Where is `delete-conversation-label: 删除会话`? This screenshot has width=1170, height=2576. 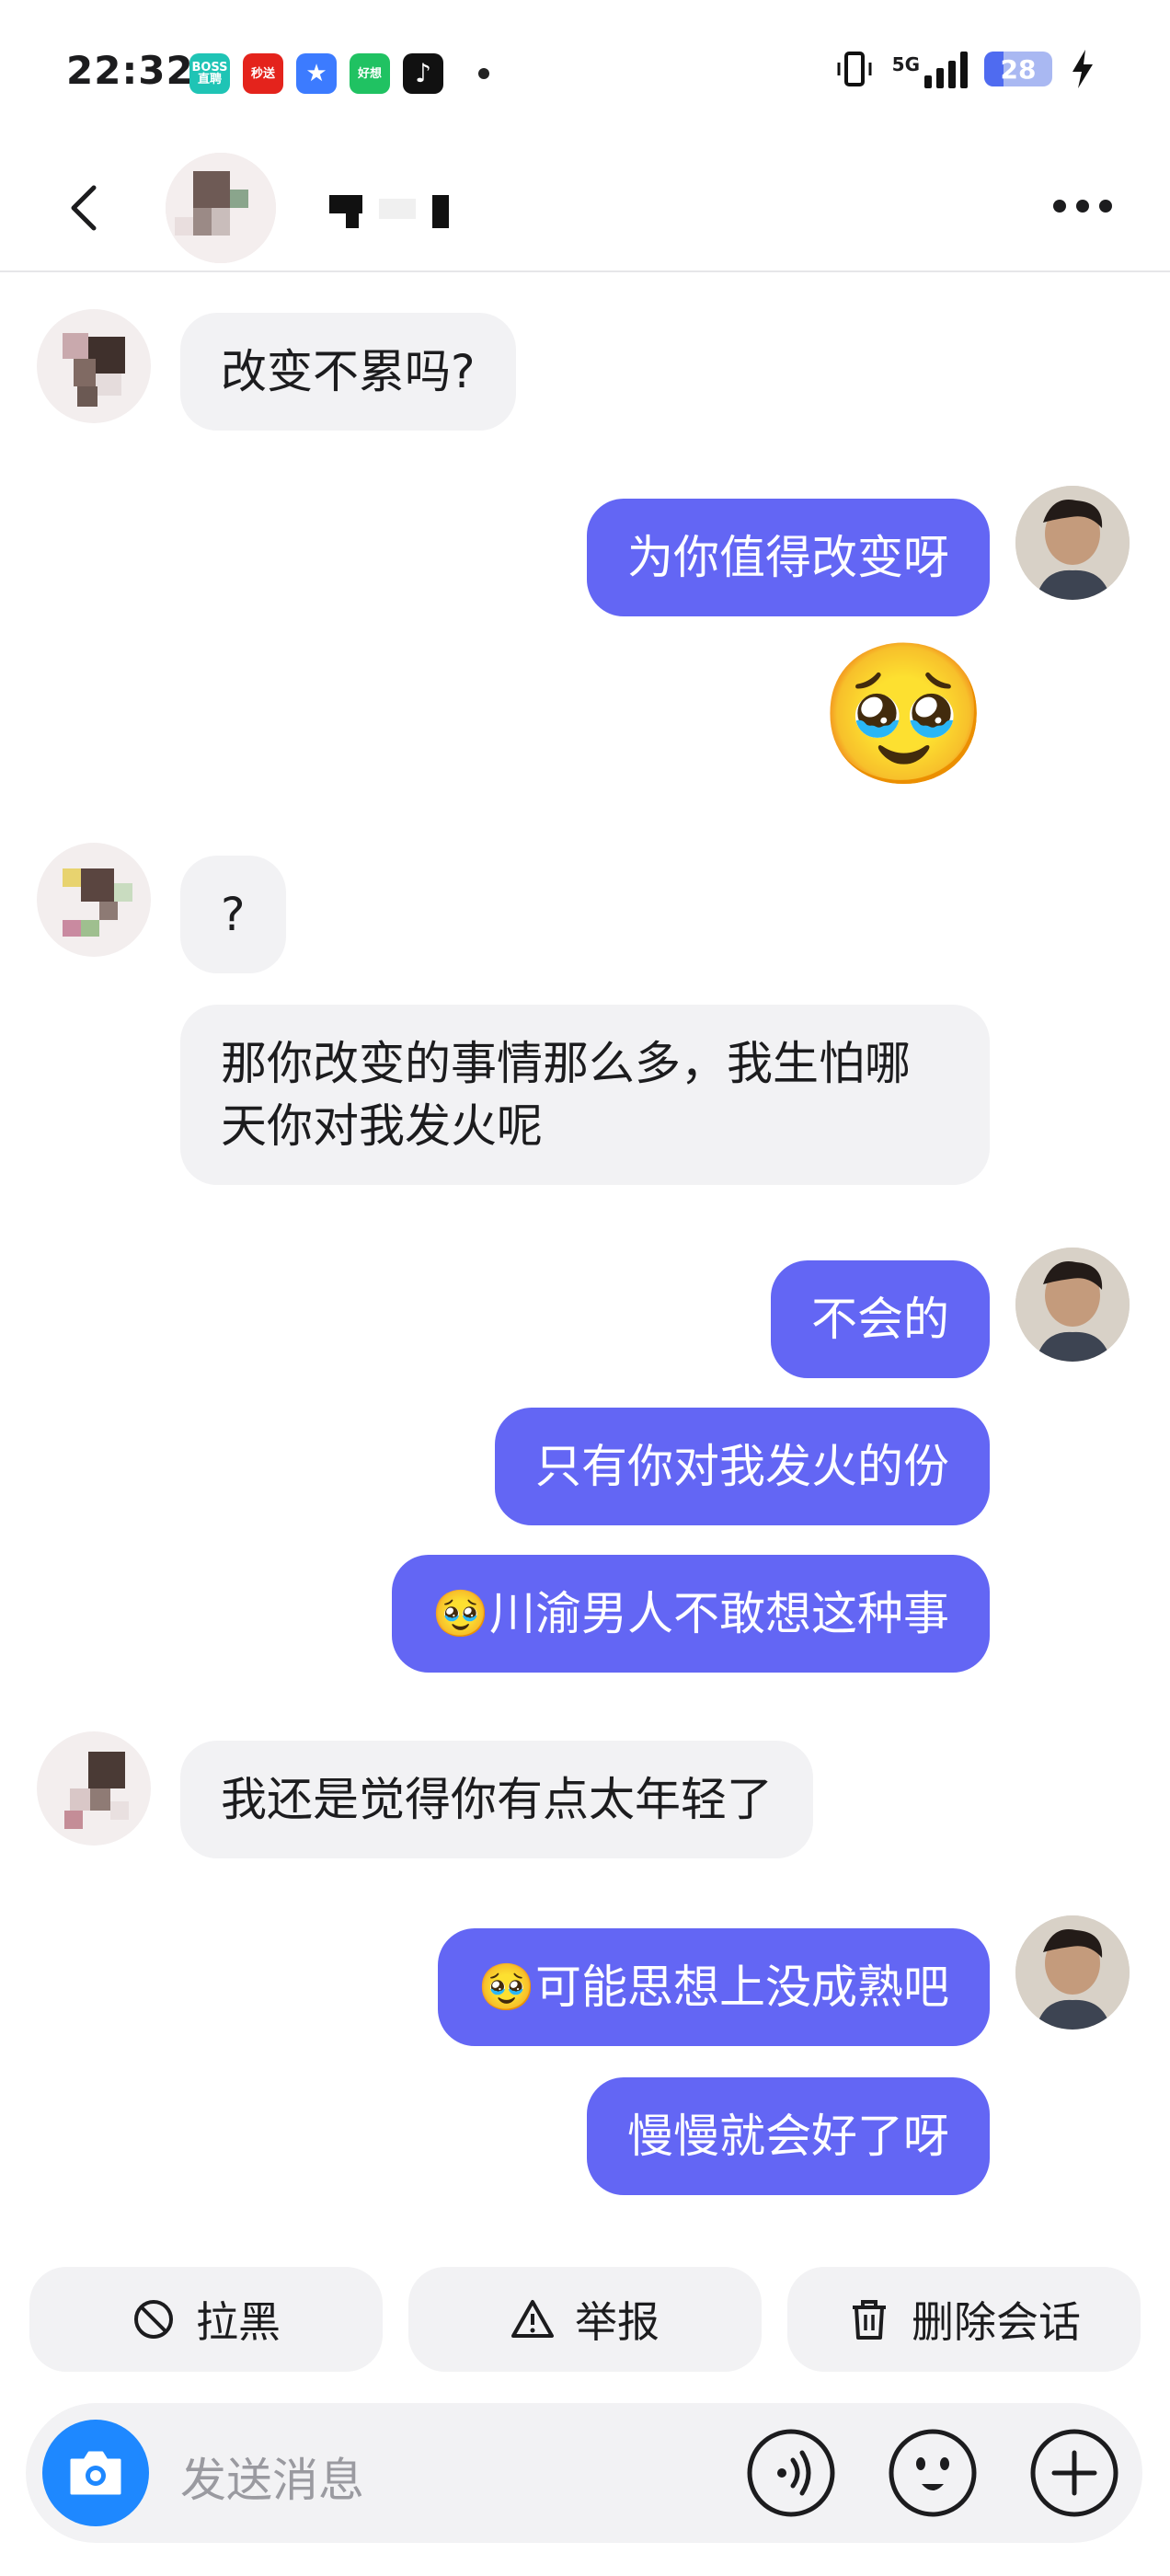 delete-conversation-label: 删除会话 is located at coordinates (996, 2322).